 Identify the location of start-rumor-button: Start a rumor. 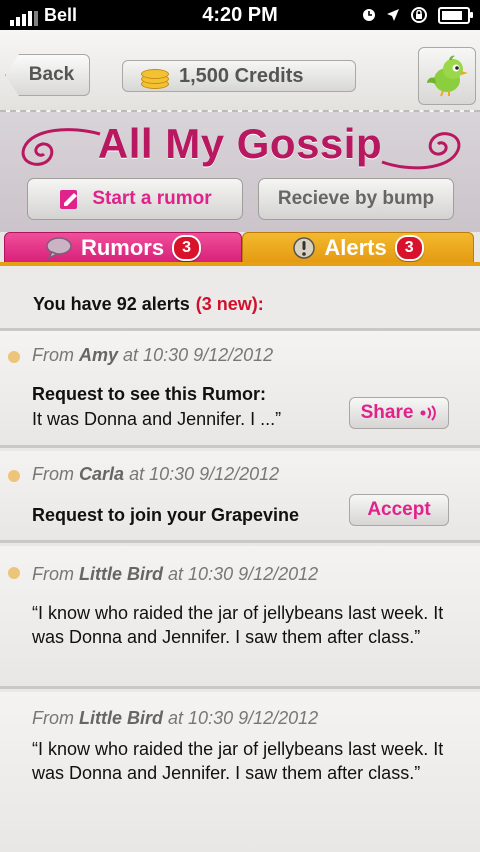
(135, 199).